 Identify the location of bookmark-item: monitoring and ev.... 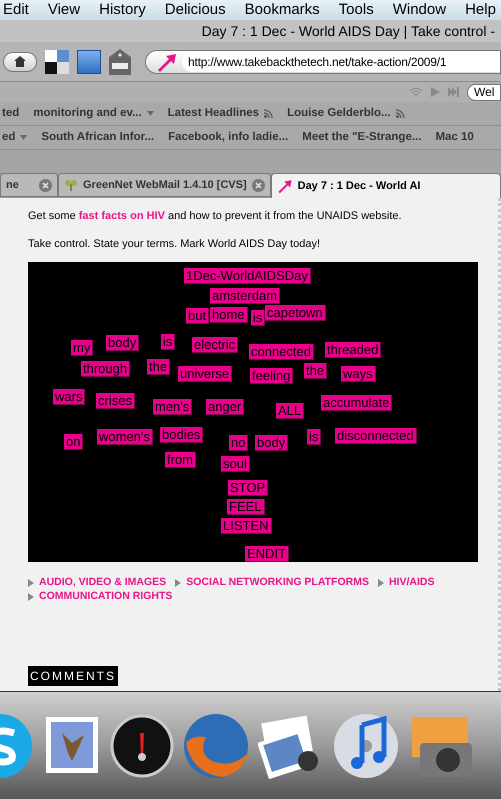
(87, 113).